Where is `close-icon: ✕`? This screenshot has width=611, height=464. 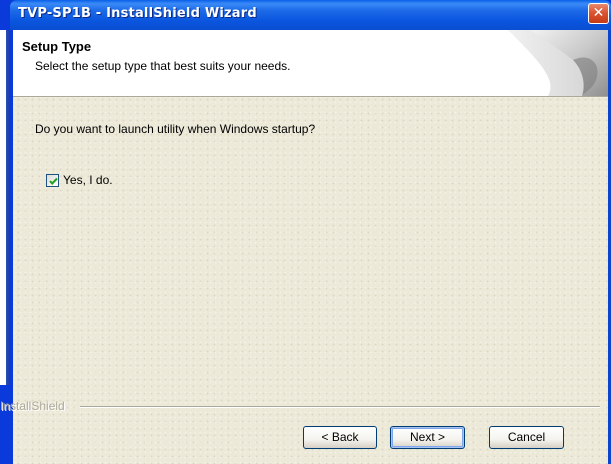 close-icon: ✕ is located at coordinates (598, 13).